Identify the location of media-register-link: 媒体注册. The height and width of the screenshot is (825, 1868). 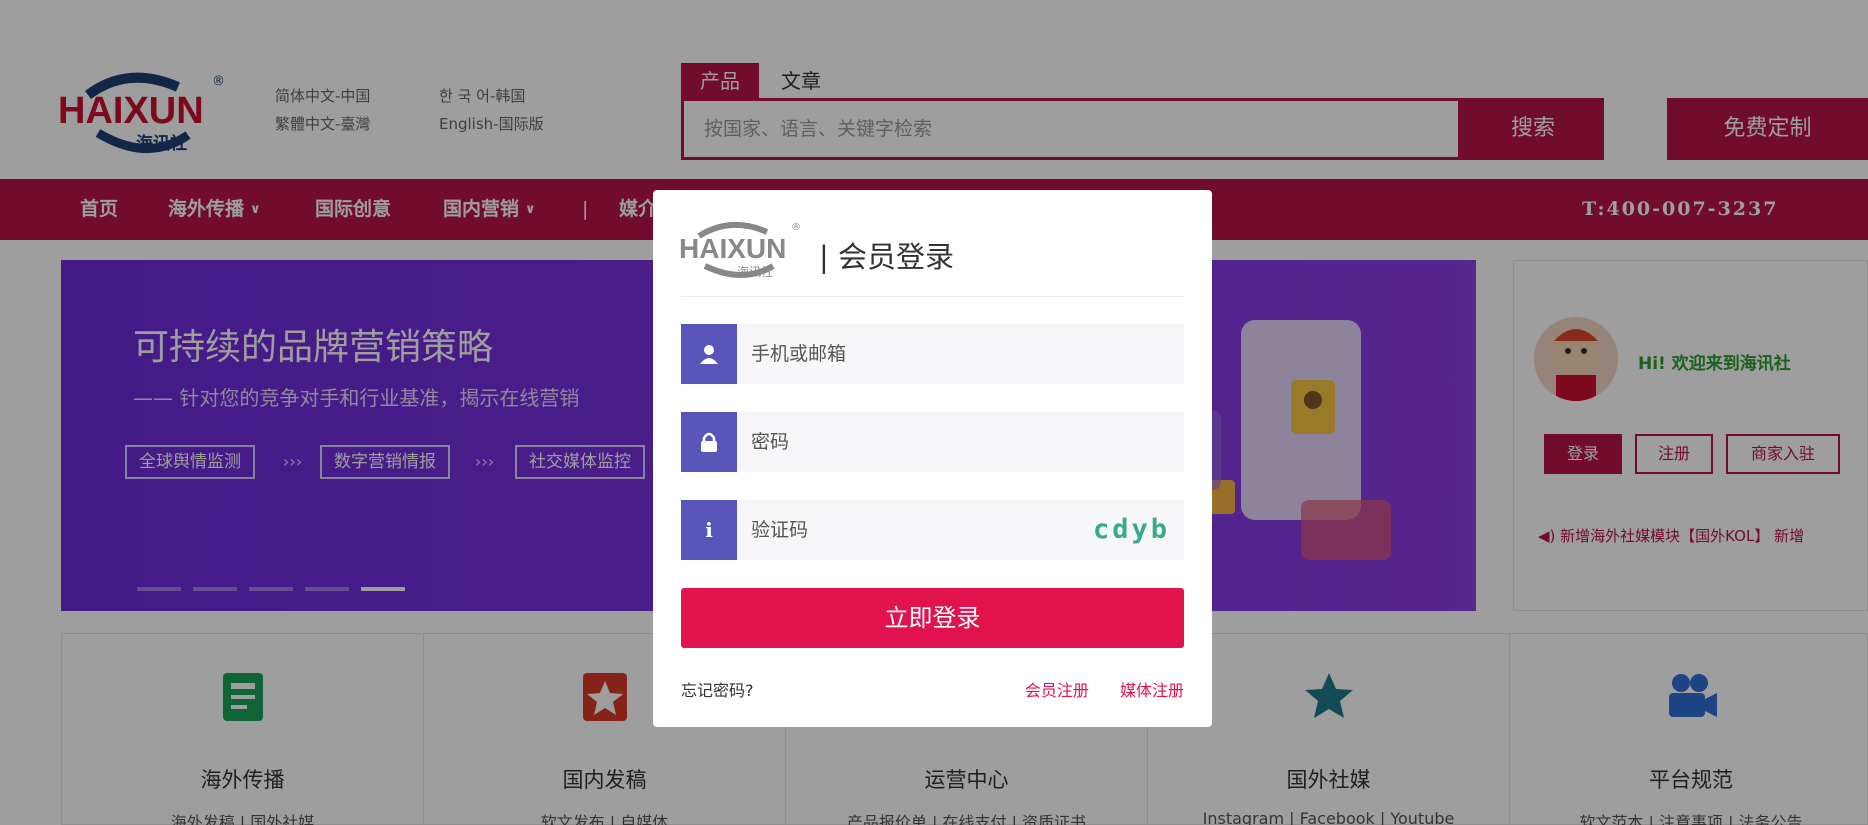
(1152, 690).